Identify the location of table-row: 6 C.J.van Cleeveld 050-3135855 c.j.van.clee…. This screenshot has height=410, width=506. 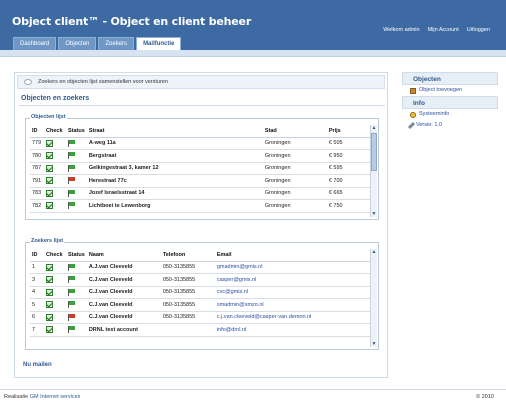
(200, 317).